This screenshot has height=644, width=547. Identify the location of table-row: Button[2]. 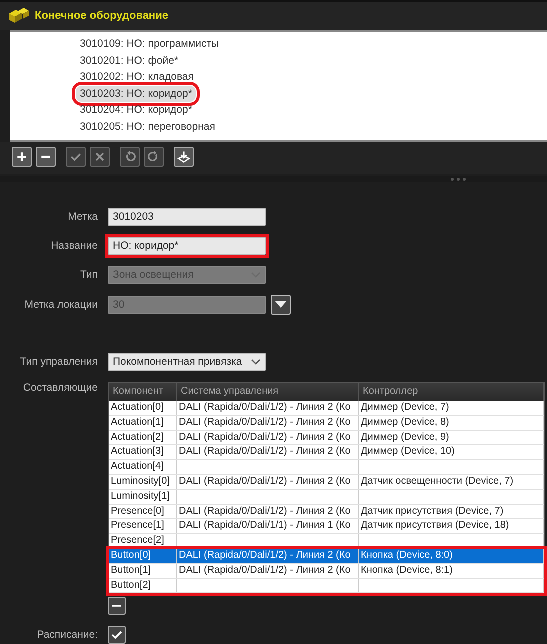
(326, 586).